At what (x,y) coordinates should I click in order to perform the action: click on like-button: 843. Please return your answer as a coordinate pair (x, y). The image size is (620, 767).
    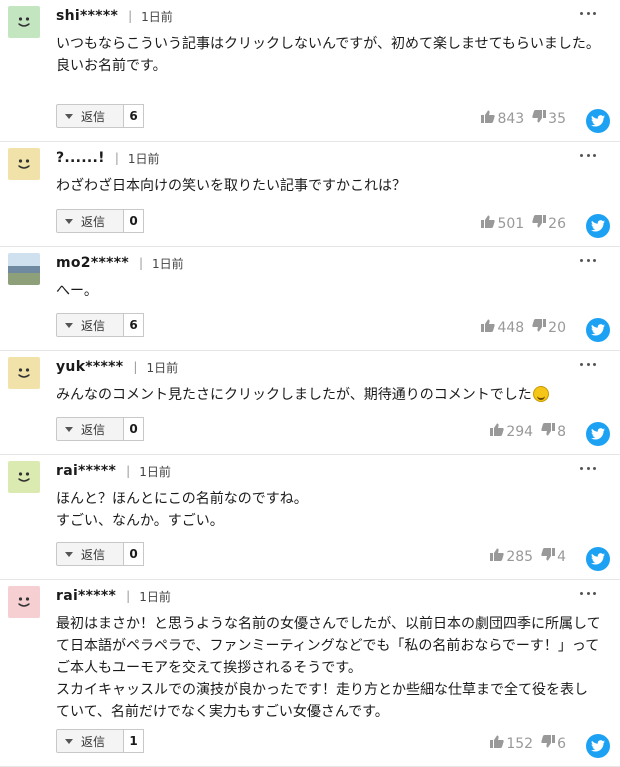
    Looking at the image, I should click on (502, 118).